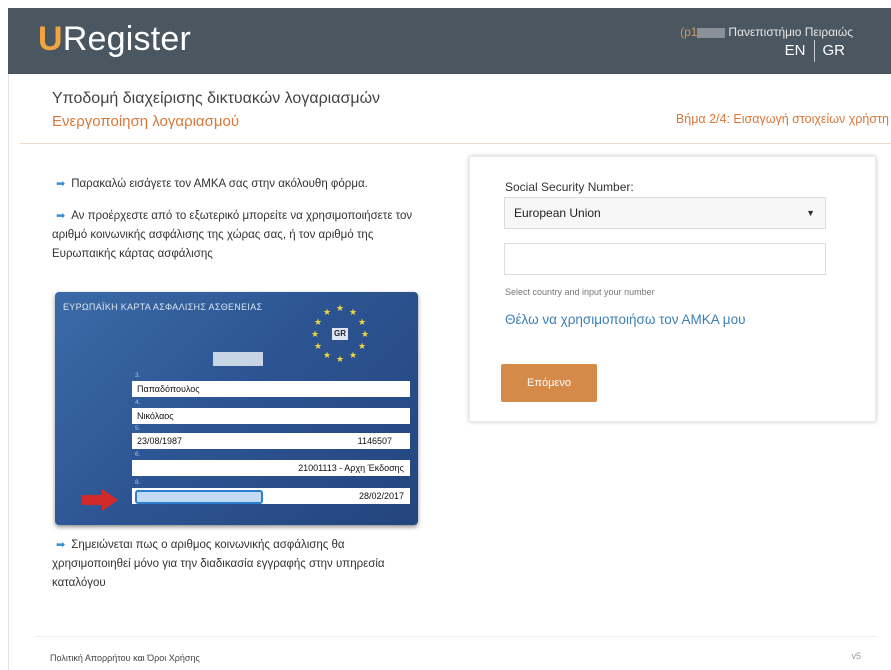 Image resolution: width=891 pixels, height=670 pixels. I want to click on ssn-hint: Select country and input your number, so click(580, 292).